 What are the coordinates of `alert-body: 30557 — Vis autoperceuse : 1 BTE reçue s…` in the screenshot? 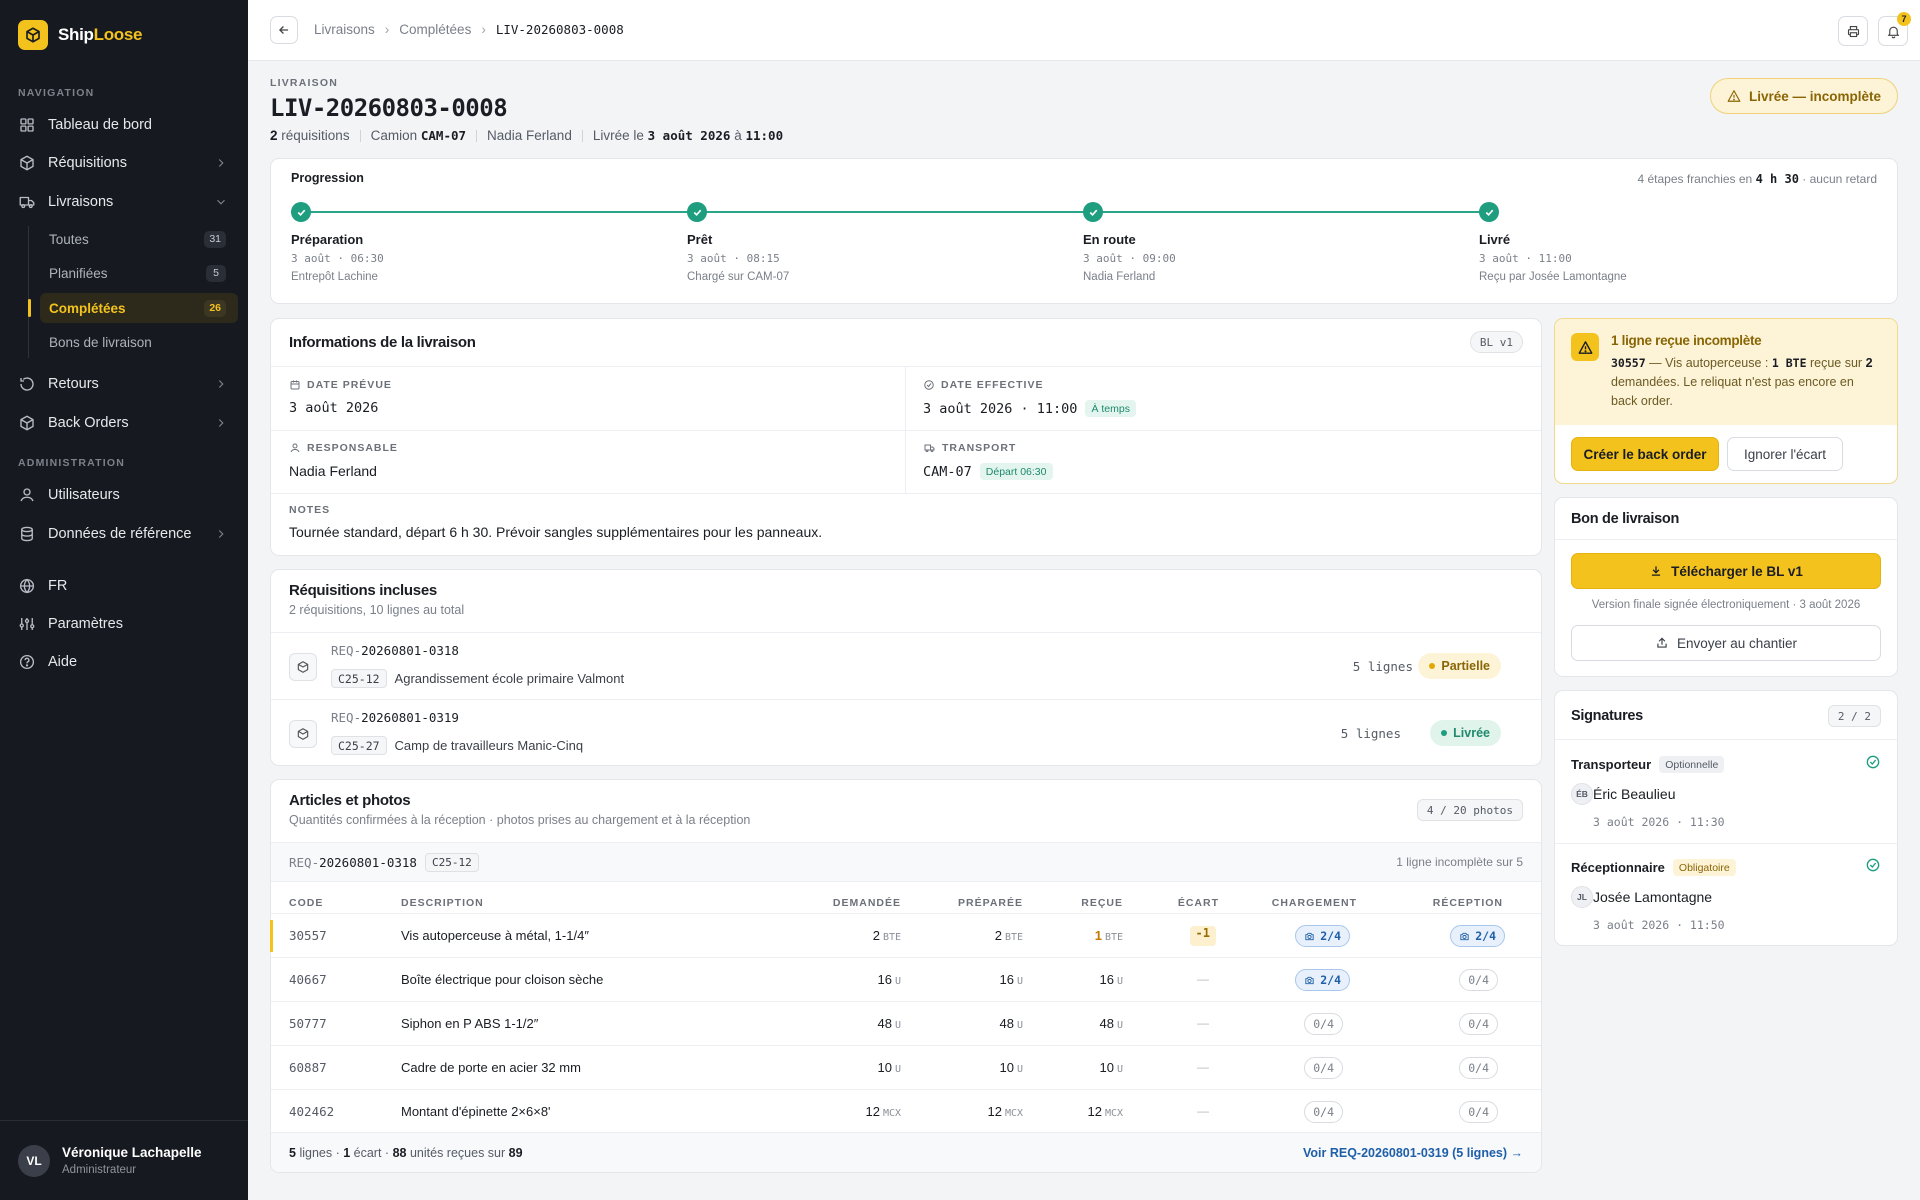 It's located at (1742, 382).